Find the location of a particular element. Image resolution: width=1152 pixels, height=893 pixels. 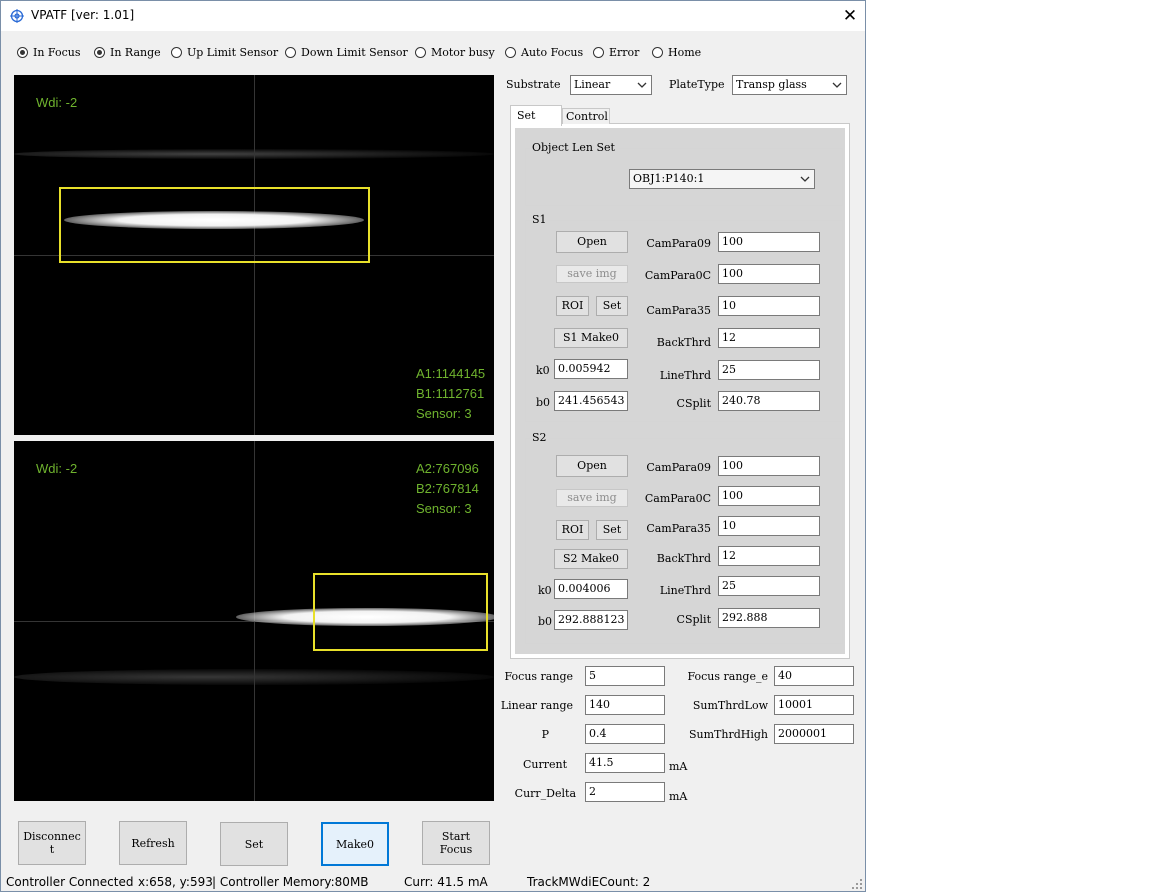

focus-range-input: 5 is located at coordinates (625, 676).